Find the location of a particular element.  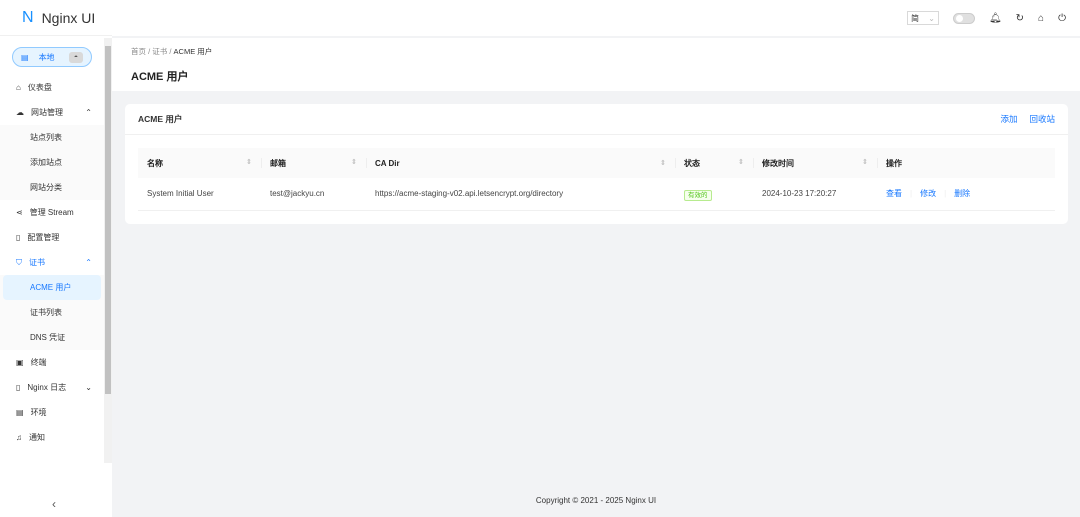

logo: N Nginx UI is located at coordinates (56, 18).